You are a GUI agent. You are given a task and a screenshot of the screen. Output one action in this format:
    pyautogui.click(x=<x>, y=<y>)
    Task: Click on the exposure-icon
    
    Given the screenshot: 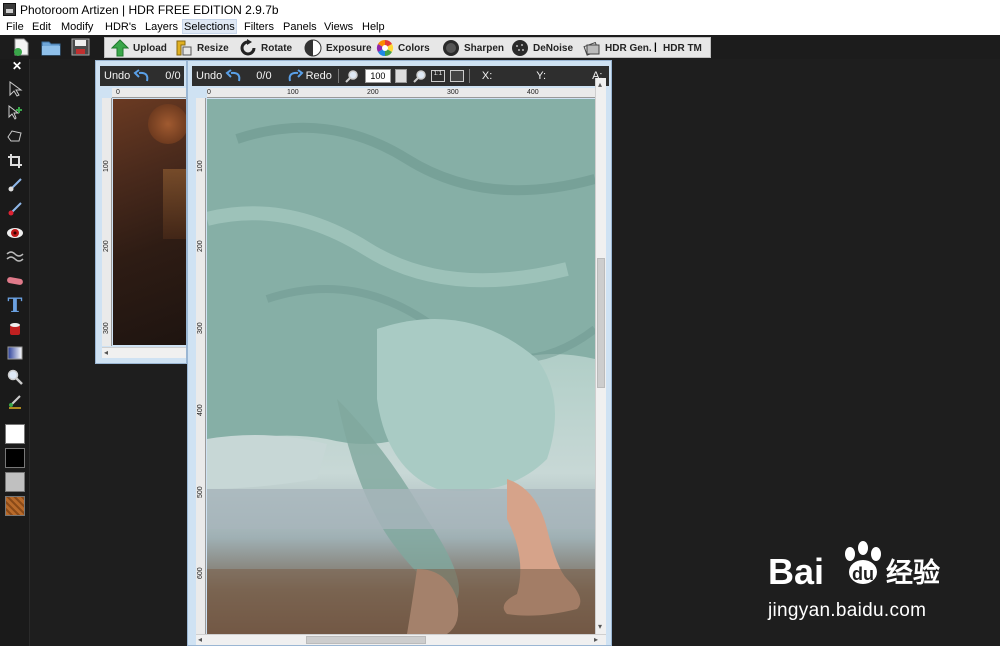 What is the action you would take?
    pyautogui.click(x=313, y=48)
    